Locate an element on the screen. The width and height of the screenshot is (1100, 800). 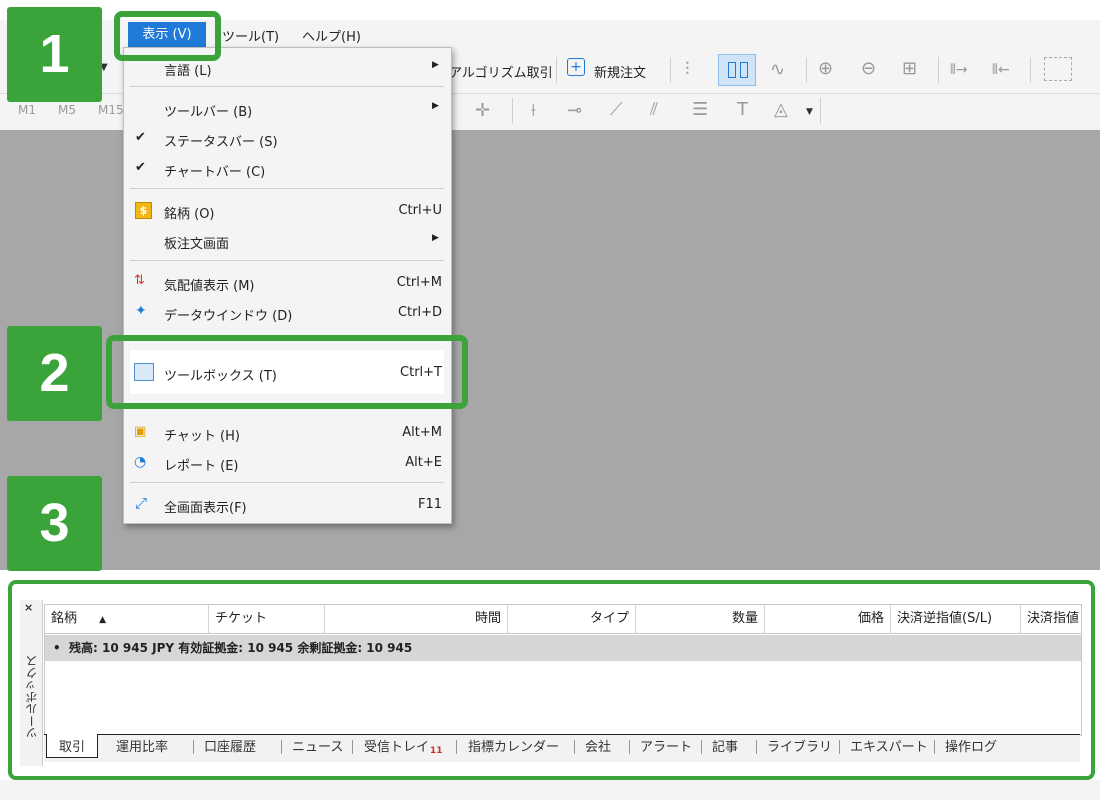
menu-item-language: 言語 (L) is located at coordinates (188, 69).